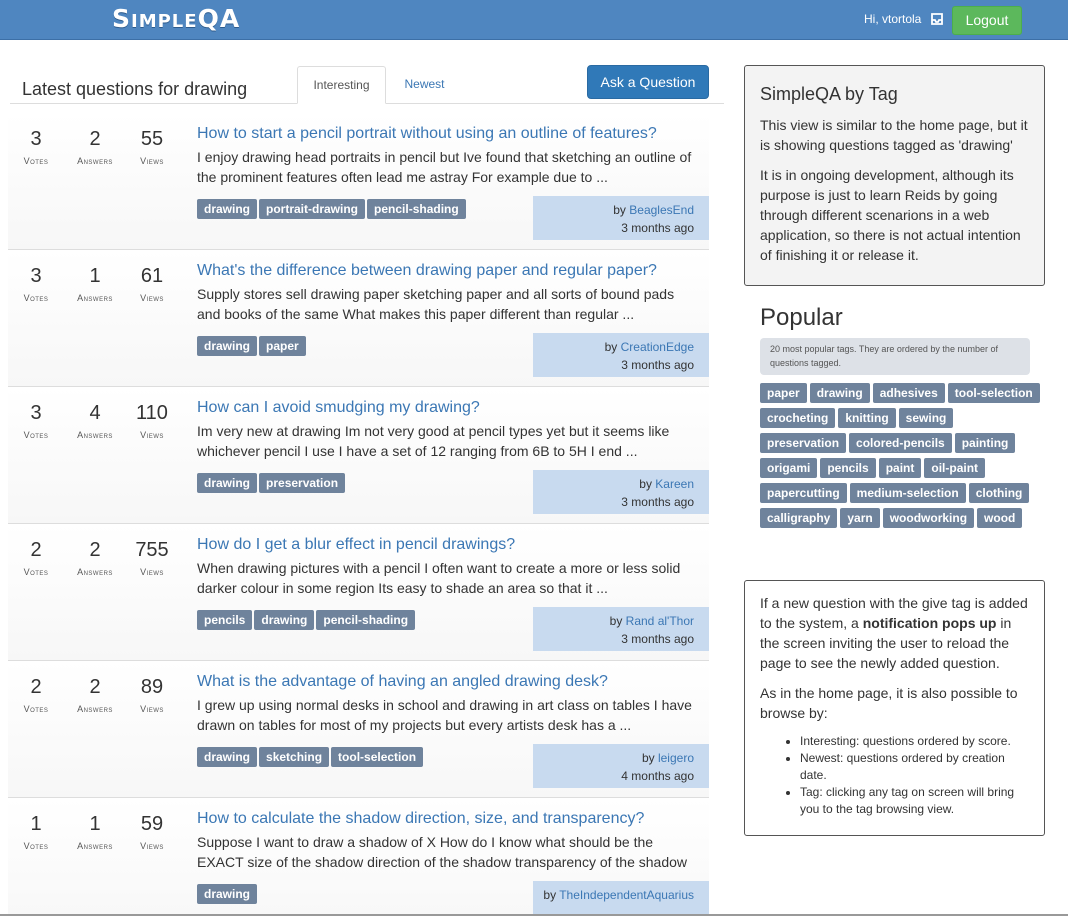 This screenshot has width=1068, height=916. I want to click on votes-count: 3, so click(36, 276).